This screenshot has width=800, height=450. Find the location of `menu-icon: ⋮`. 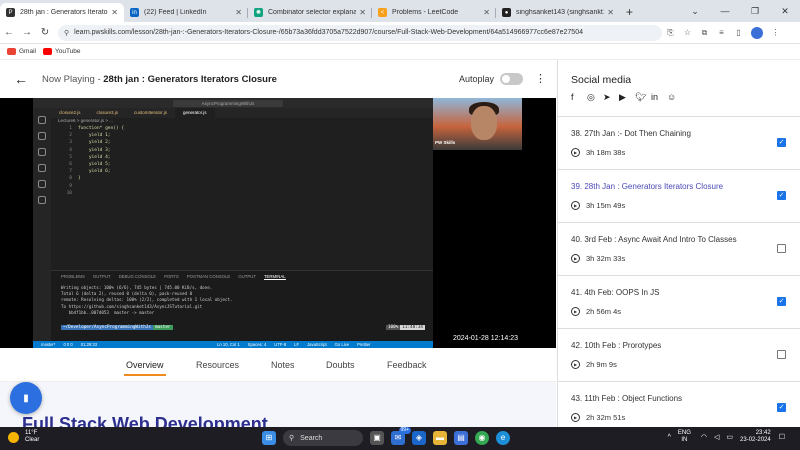

menu-icon: ⋮ is located at coordinates (775, 32).